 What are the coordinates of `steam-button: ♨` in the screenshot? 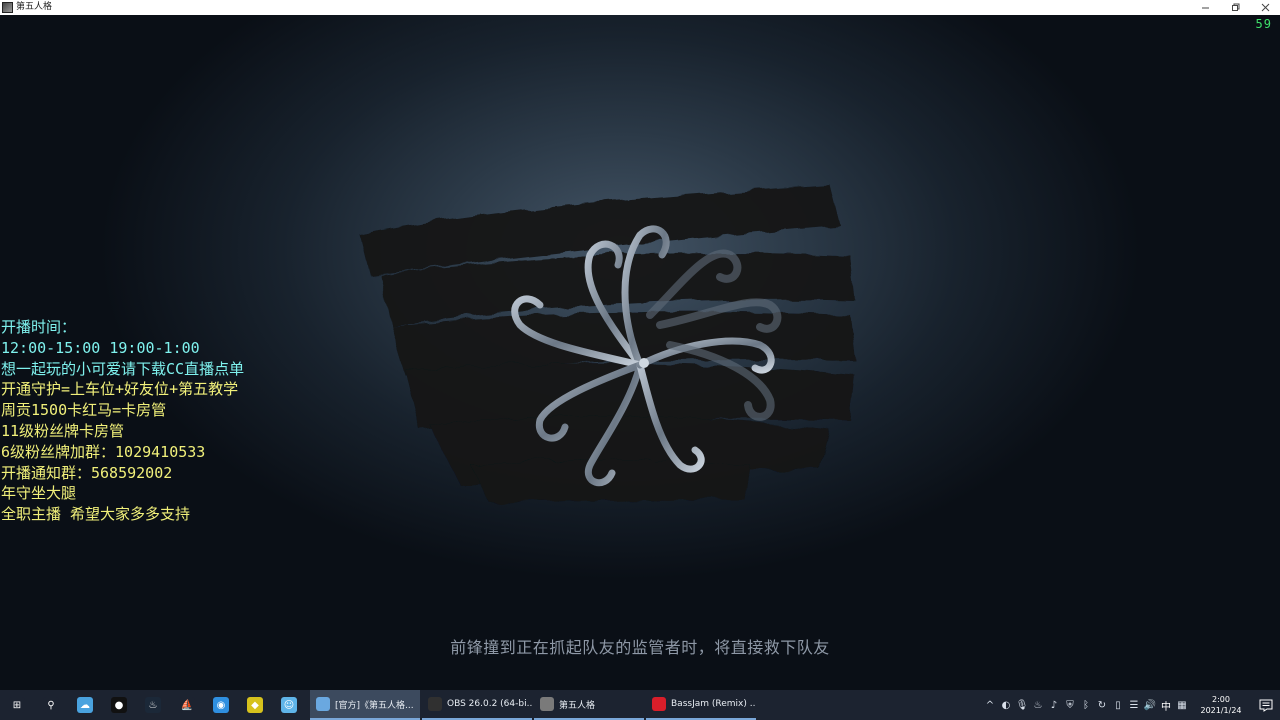 It's located at (153, 705).